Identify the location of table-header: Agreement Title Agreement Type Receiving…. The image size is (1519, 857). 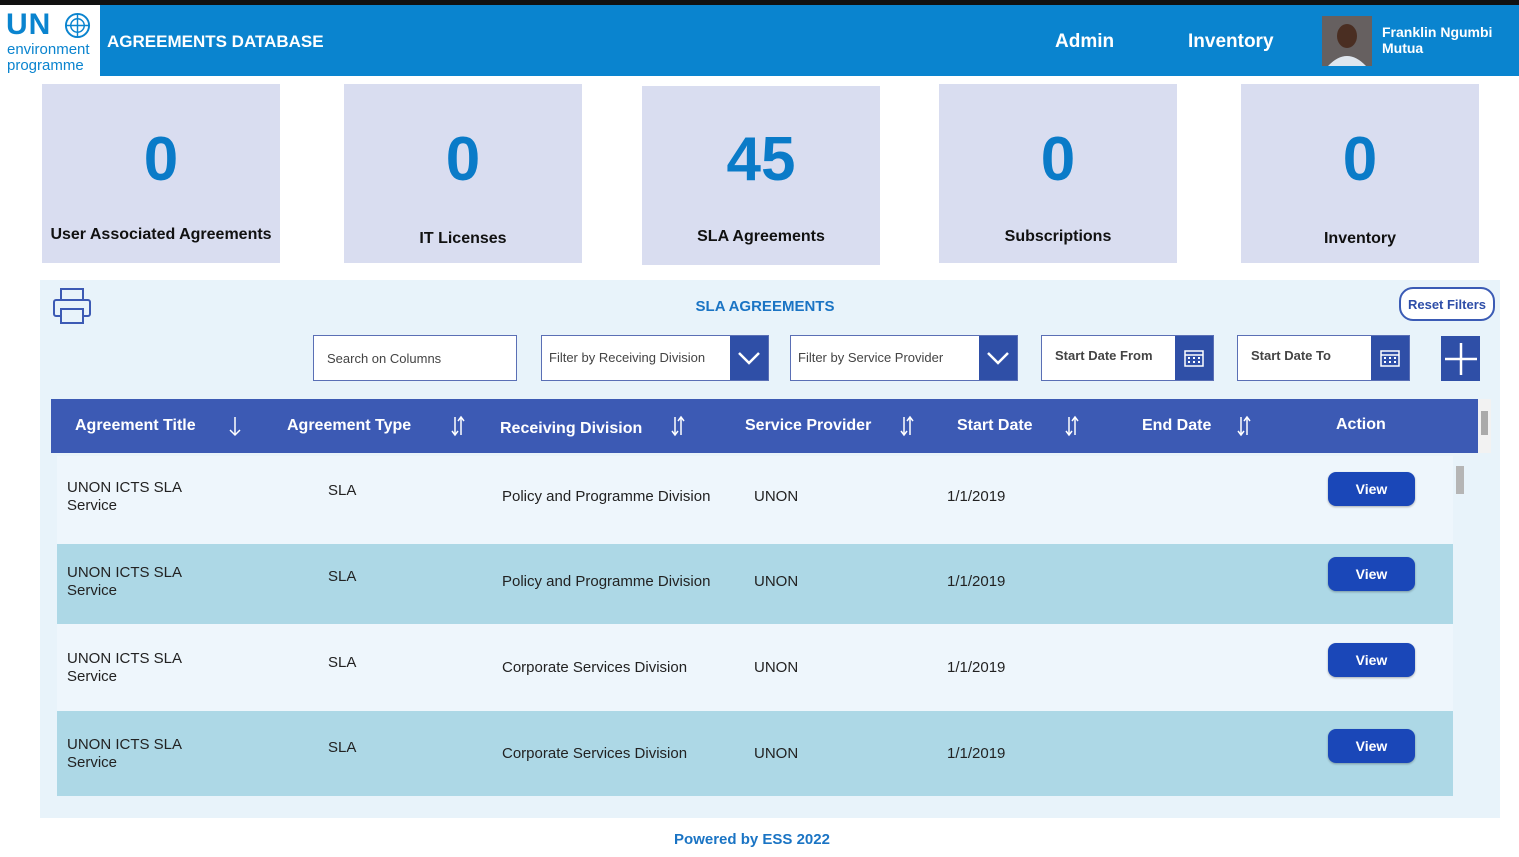
(764, 426).